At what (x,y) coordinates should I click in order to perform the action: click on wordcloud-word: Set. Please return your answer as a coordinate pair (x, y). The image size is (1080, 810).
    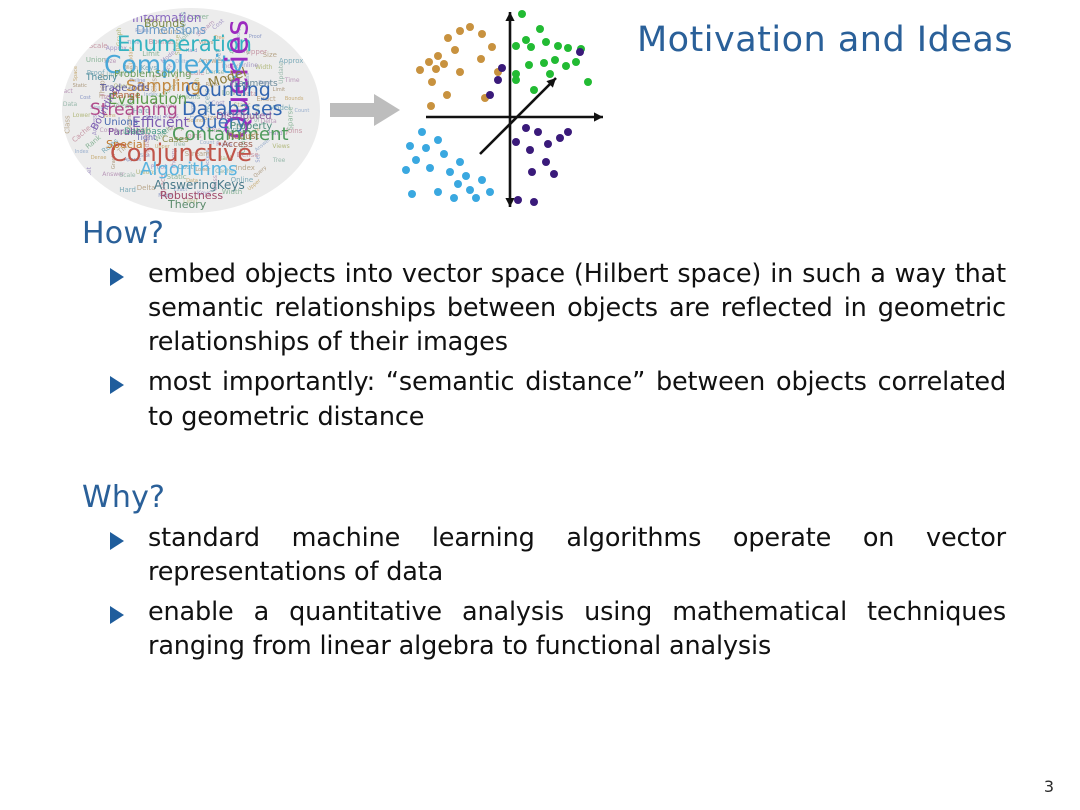
    Looking at the image, I should click on (89, 171).